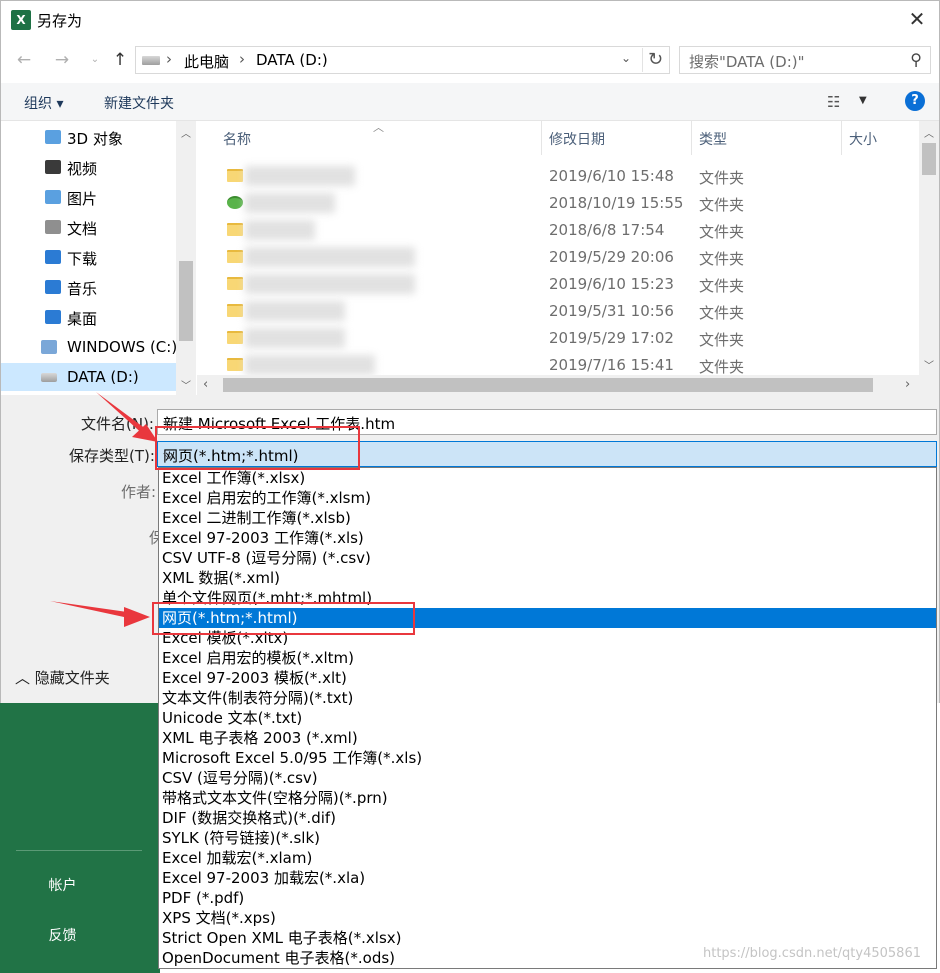 This screenshot has height=973, width=940. Describe the element at coordinates (100, 614) in the screenshot. I see `annotation-arrow-bottom` at that location.